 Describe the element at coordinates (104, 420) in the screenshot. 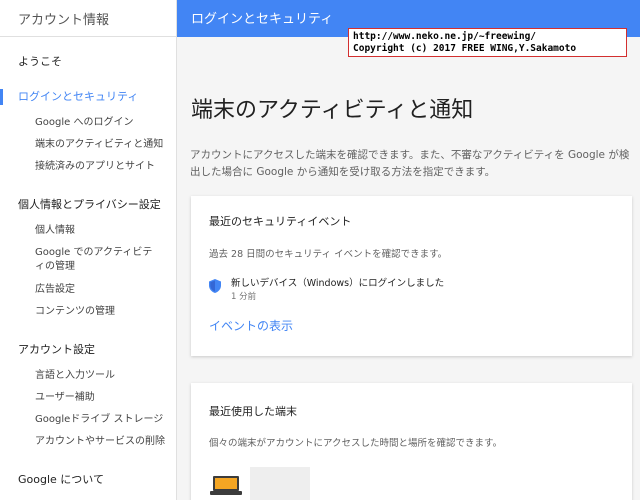

I see `sidebar-item-drive-storage: Googleドライブ ストレージ` at that location.